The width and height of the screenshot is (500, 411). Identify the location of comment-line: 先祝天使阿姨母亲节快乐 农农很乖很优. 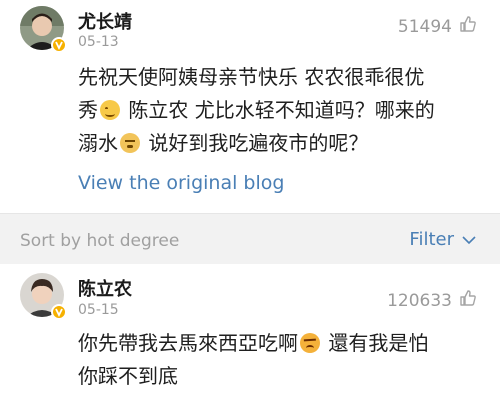
(251, 77).